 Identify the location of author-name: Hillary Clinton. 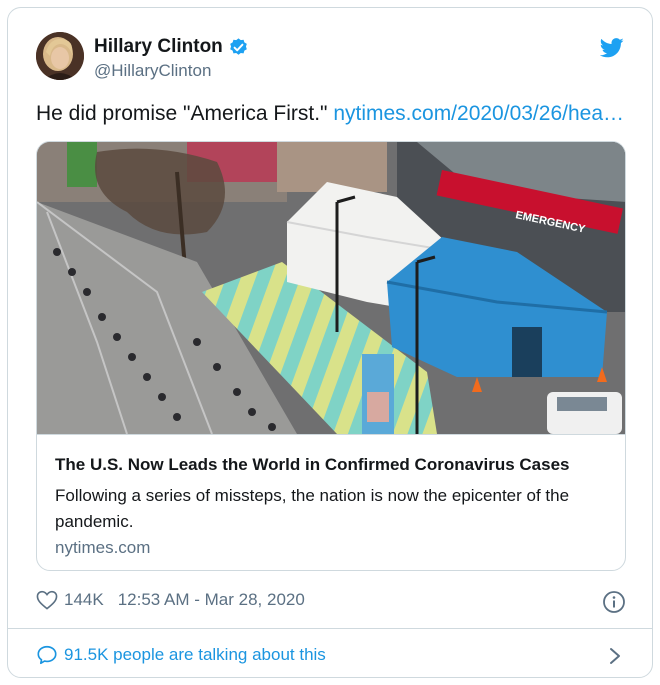
(158, 47).